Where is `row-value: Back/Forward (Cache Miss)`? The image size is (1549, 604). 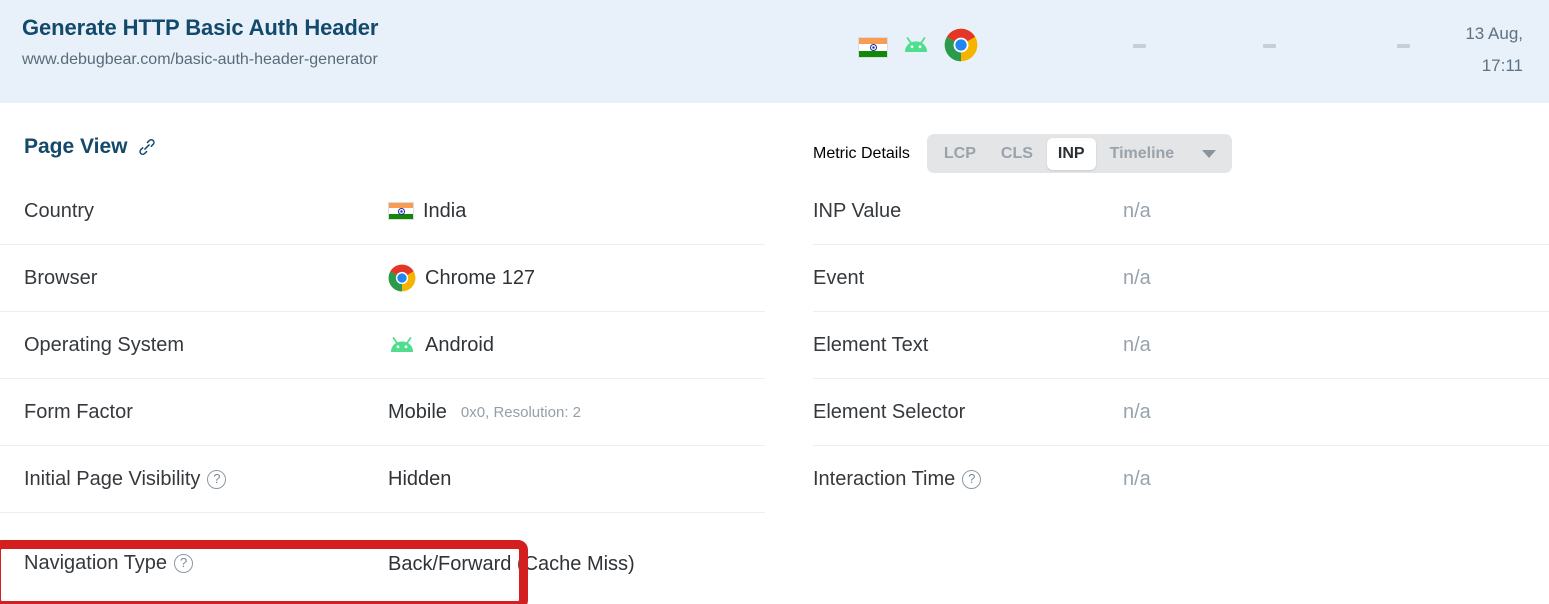
row-value: Back/Forward (Cache Miss) is located at coordinates (576, 564).